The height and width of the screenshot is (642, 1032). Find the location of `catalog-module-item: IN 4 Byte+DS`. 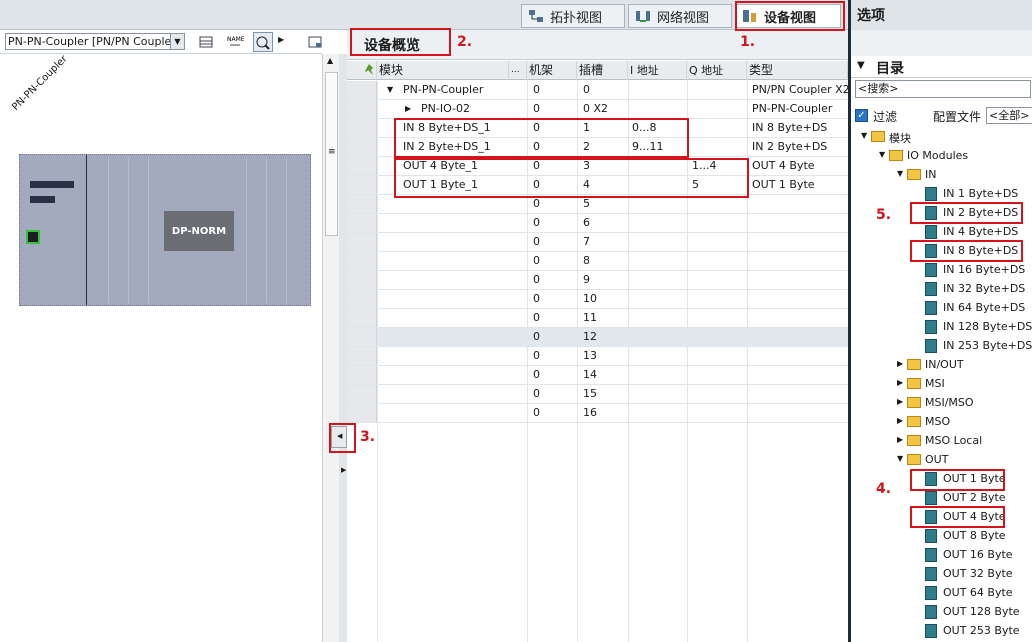

catalog-module-item: IN 4 Byte+DS is located at coordinates (941, 232).